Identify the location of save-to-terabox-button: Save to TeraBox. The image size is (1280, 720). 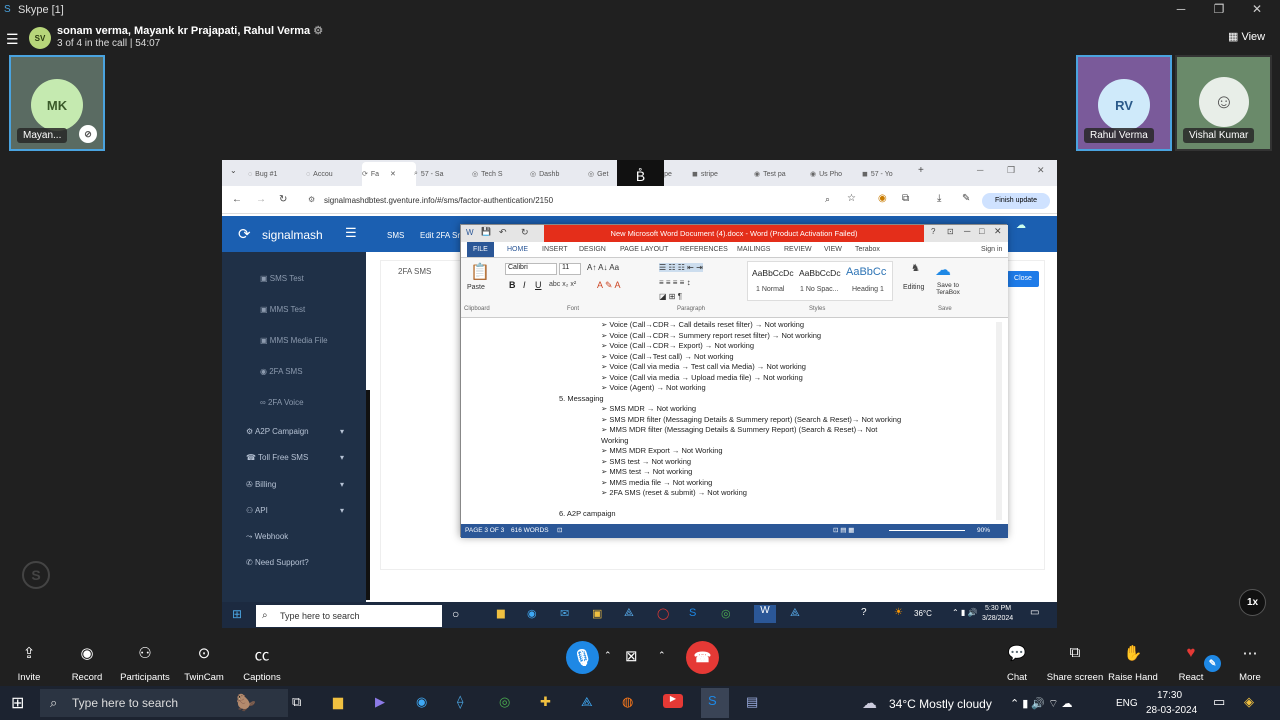
(948, 289).